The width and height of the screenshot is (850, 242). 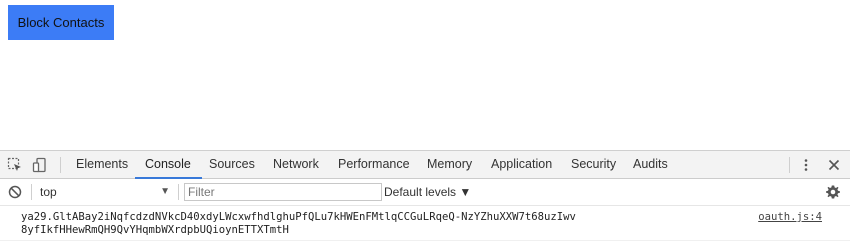 What do you see at coordinates (15, 165) in the screenshot?
I see `inspect-element-icon` at bounding box center [15, 165].